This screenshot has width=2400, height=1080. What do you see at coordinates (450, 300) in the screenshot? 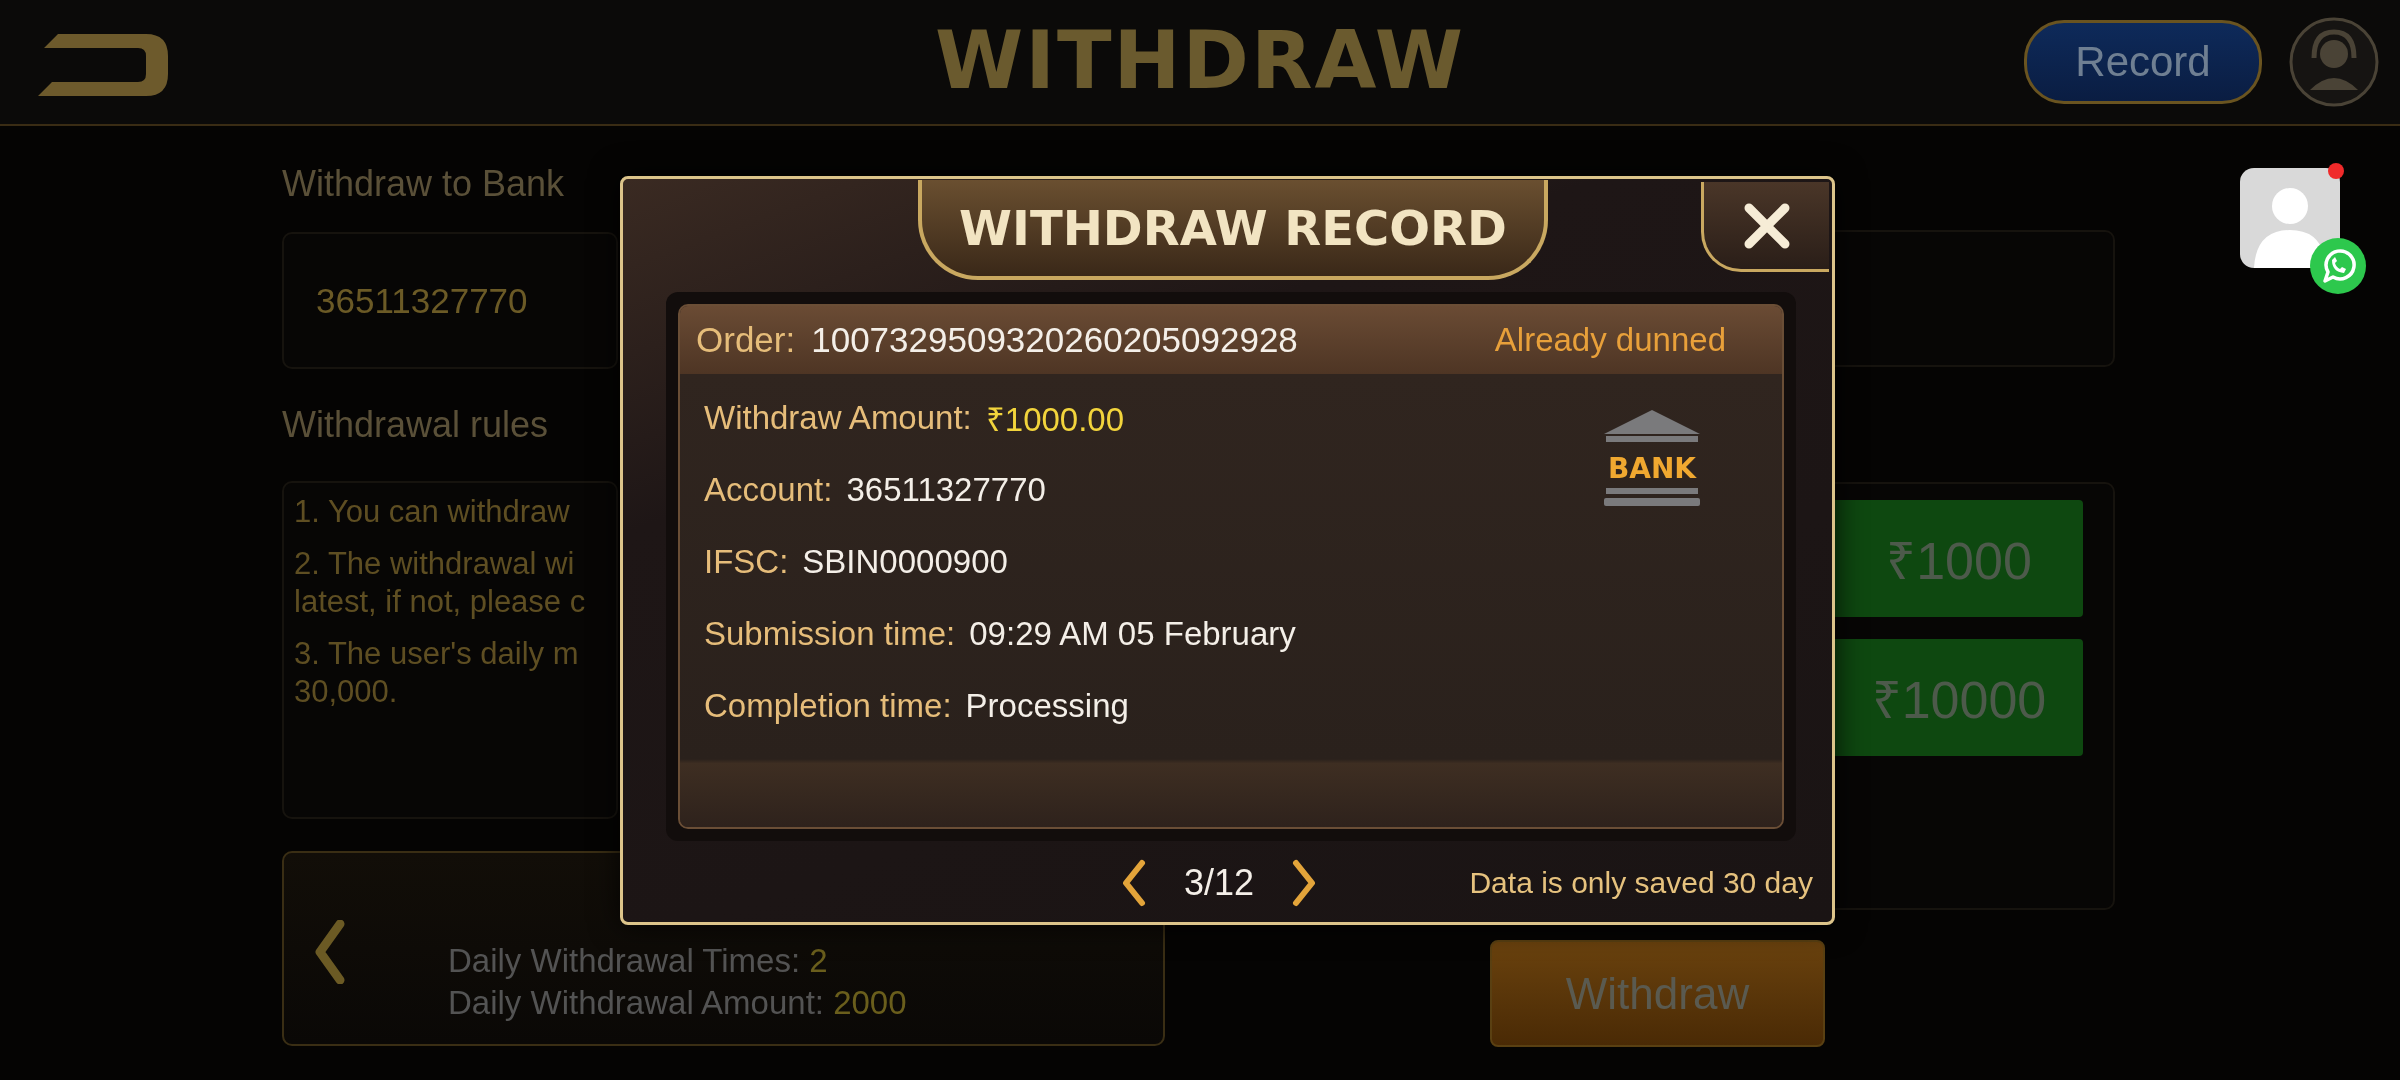
I see `account-field: 36511327770` at bounding box center [450, 300].